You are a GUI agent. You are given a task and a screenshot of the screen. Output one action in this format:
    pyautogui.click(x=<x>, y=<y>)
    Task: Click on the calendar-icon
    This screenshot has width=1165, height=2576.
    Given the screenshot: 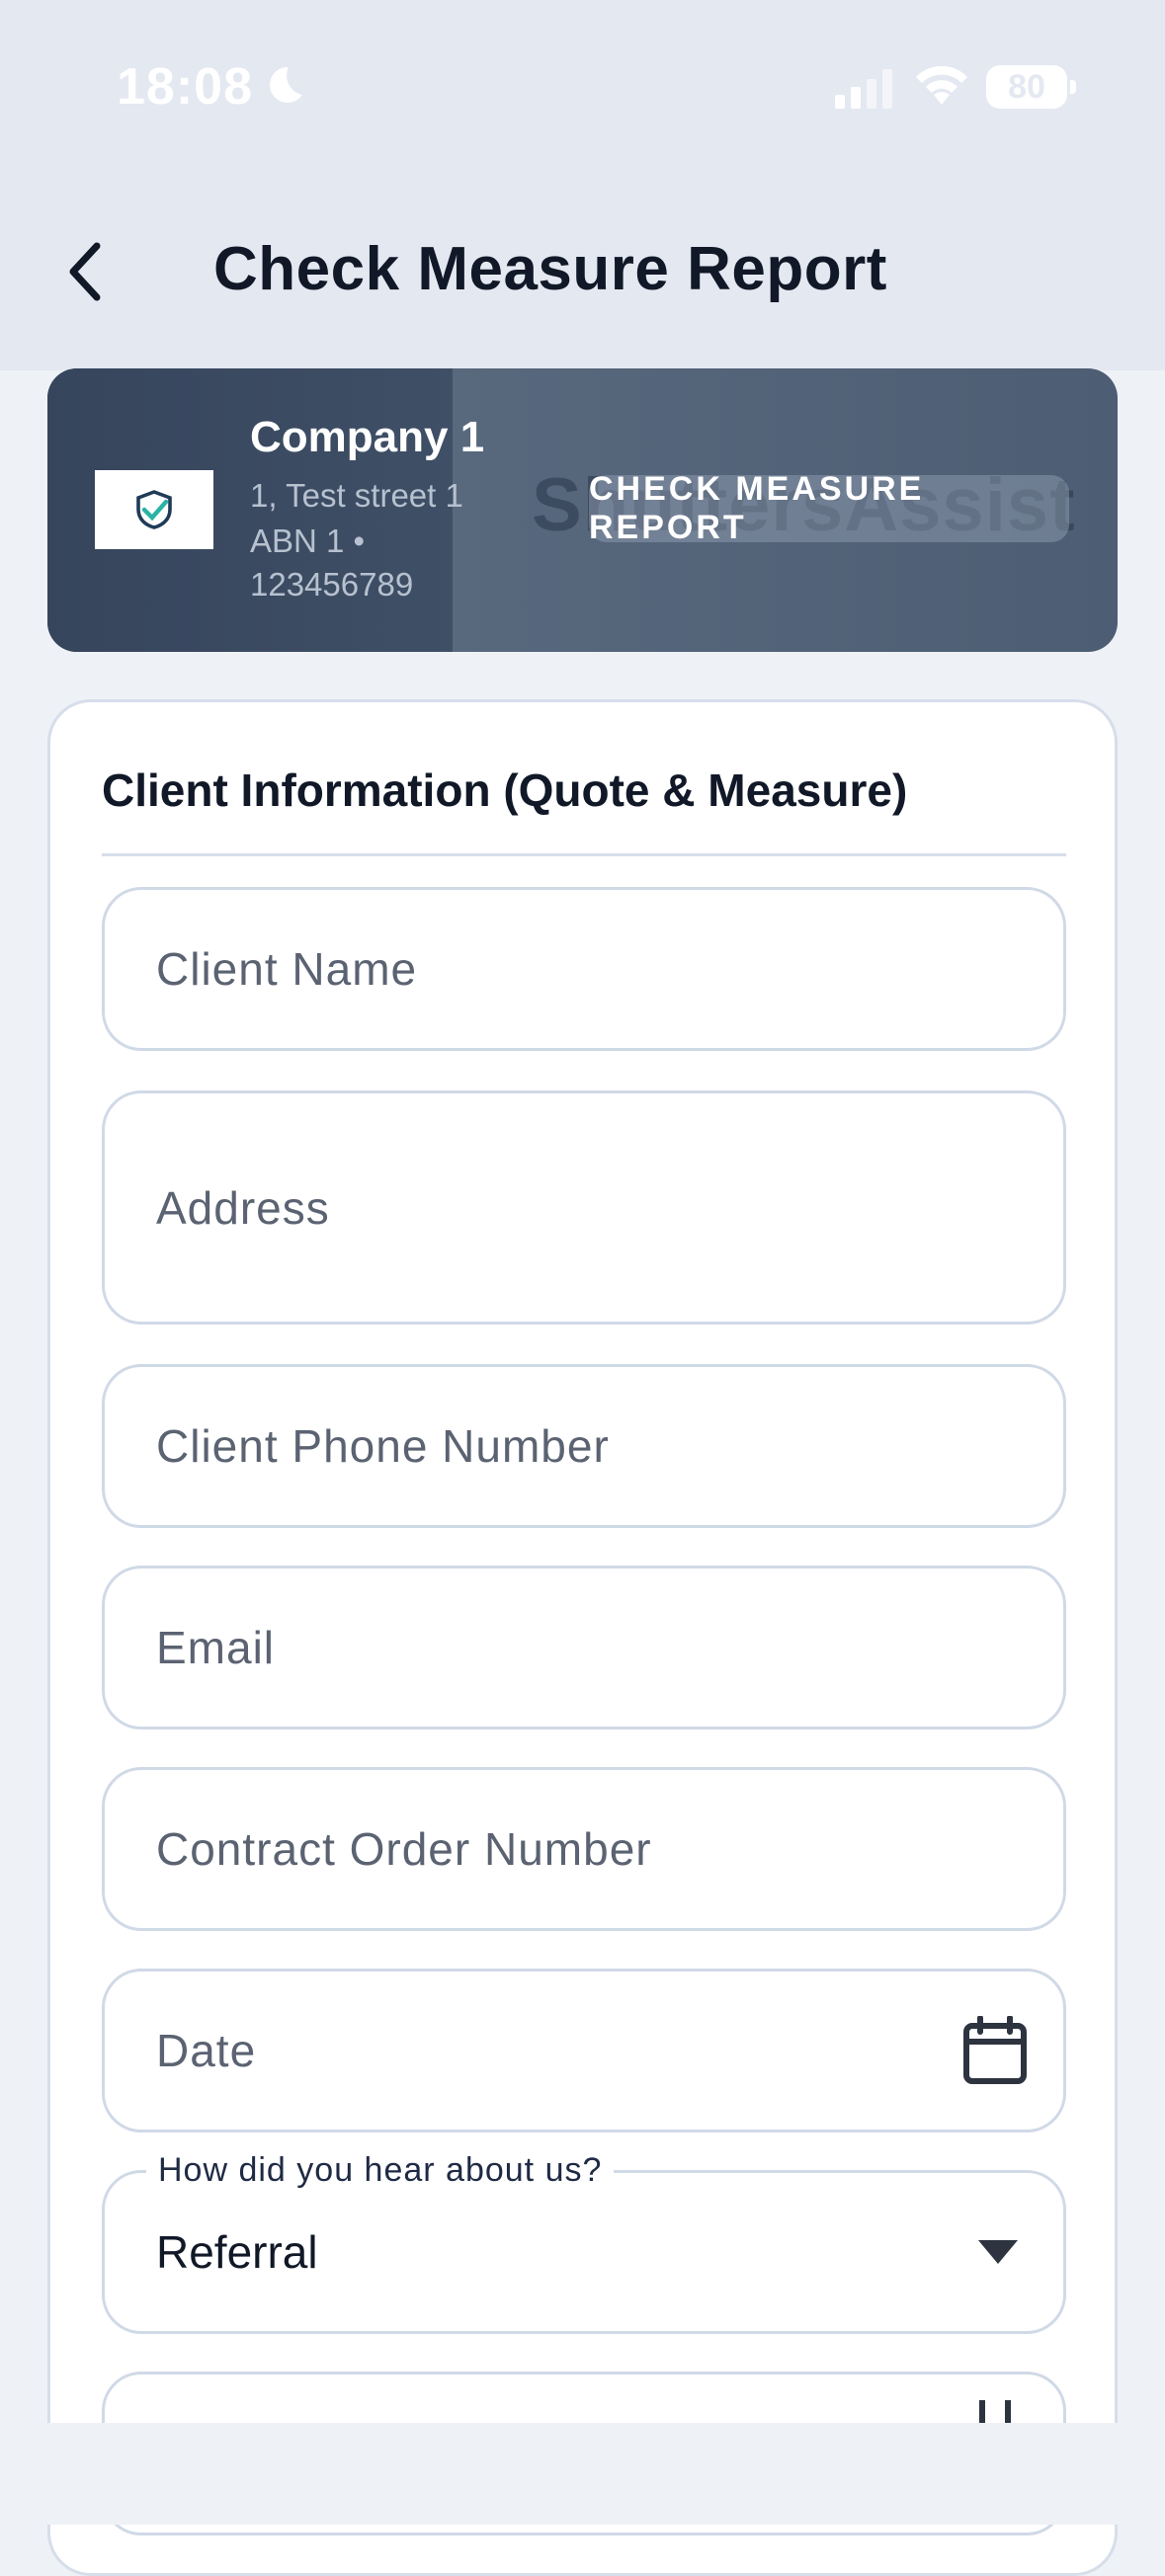 What is the action you would take?
    pyautogui.click(x=995, y=2050)
    